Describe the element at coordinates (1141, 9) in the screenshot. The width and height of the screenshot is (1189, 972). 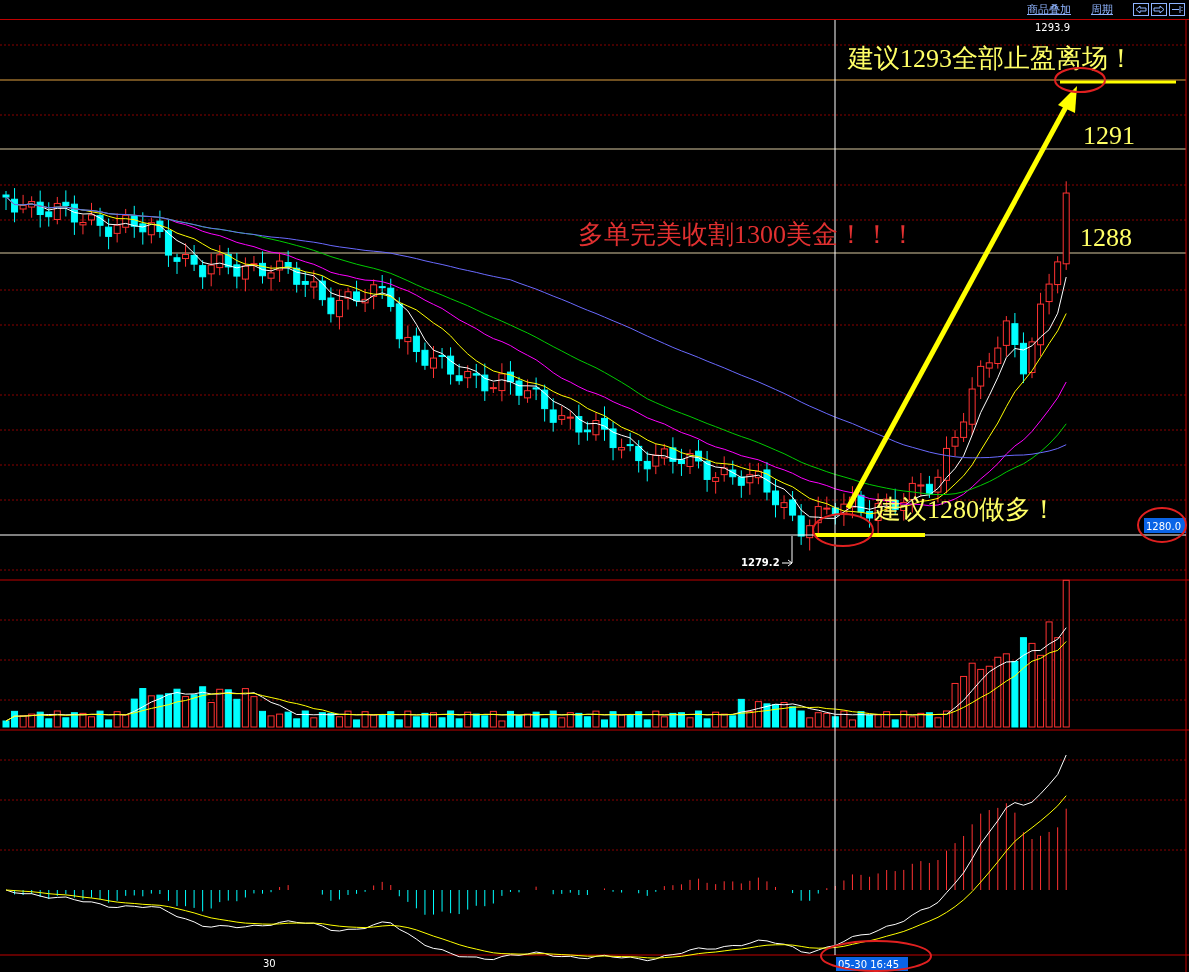
I see `left-arrow-icon` at that location.